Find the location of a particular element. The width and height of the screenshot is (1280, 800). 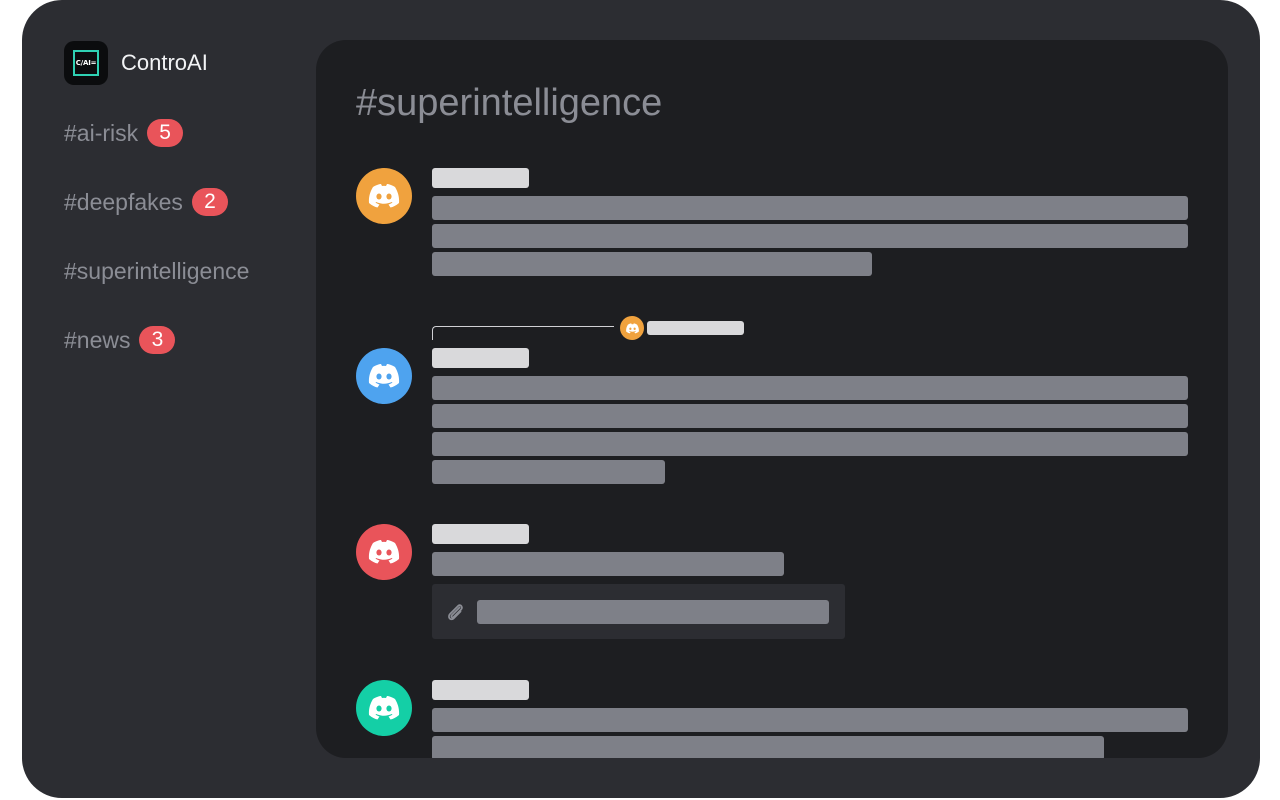

channel-label: #superintelligence is located at coordinates (157, 270).